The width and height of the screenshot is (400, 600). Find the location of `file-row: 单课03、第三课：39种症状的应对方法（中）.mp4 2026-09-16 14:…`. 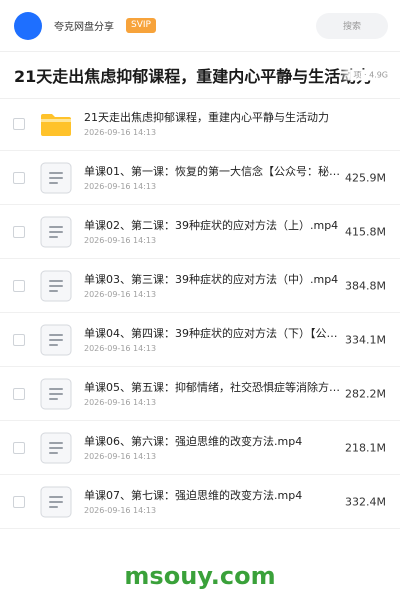

file-row: 单课03、第三课：39种症状的应对方法（中）.mp4 2026-09-16 14:… is located at coordinates (200, 286).